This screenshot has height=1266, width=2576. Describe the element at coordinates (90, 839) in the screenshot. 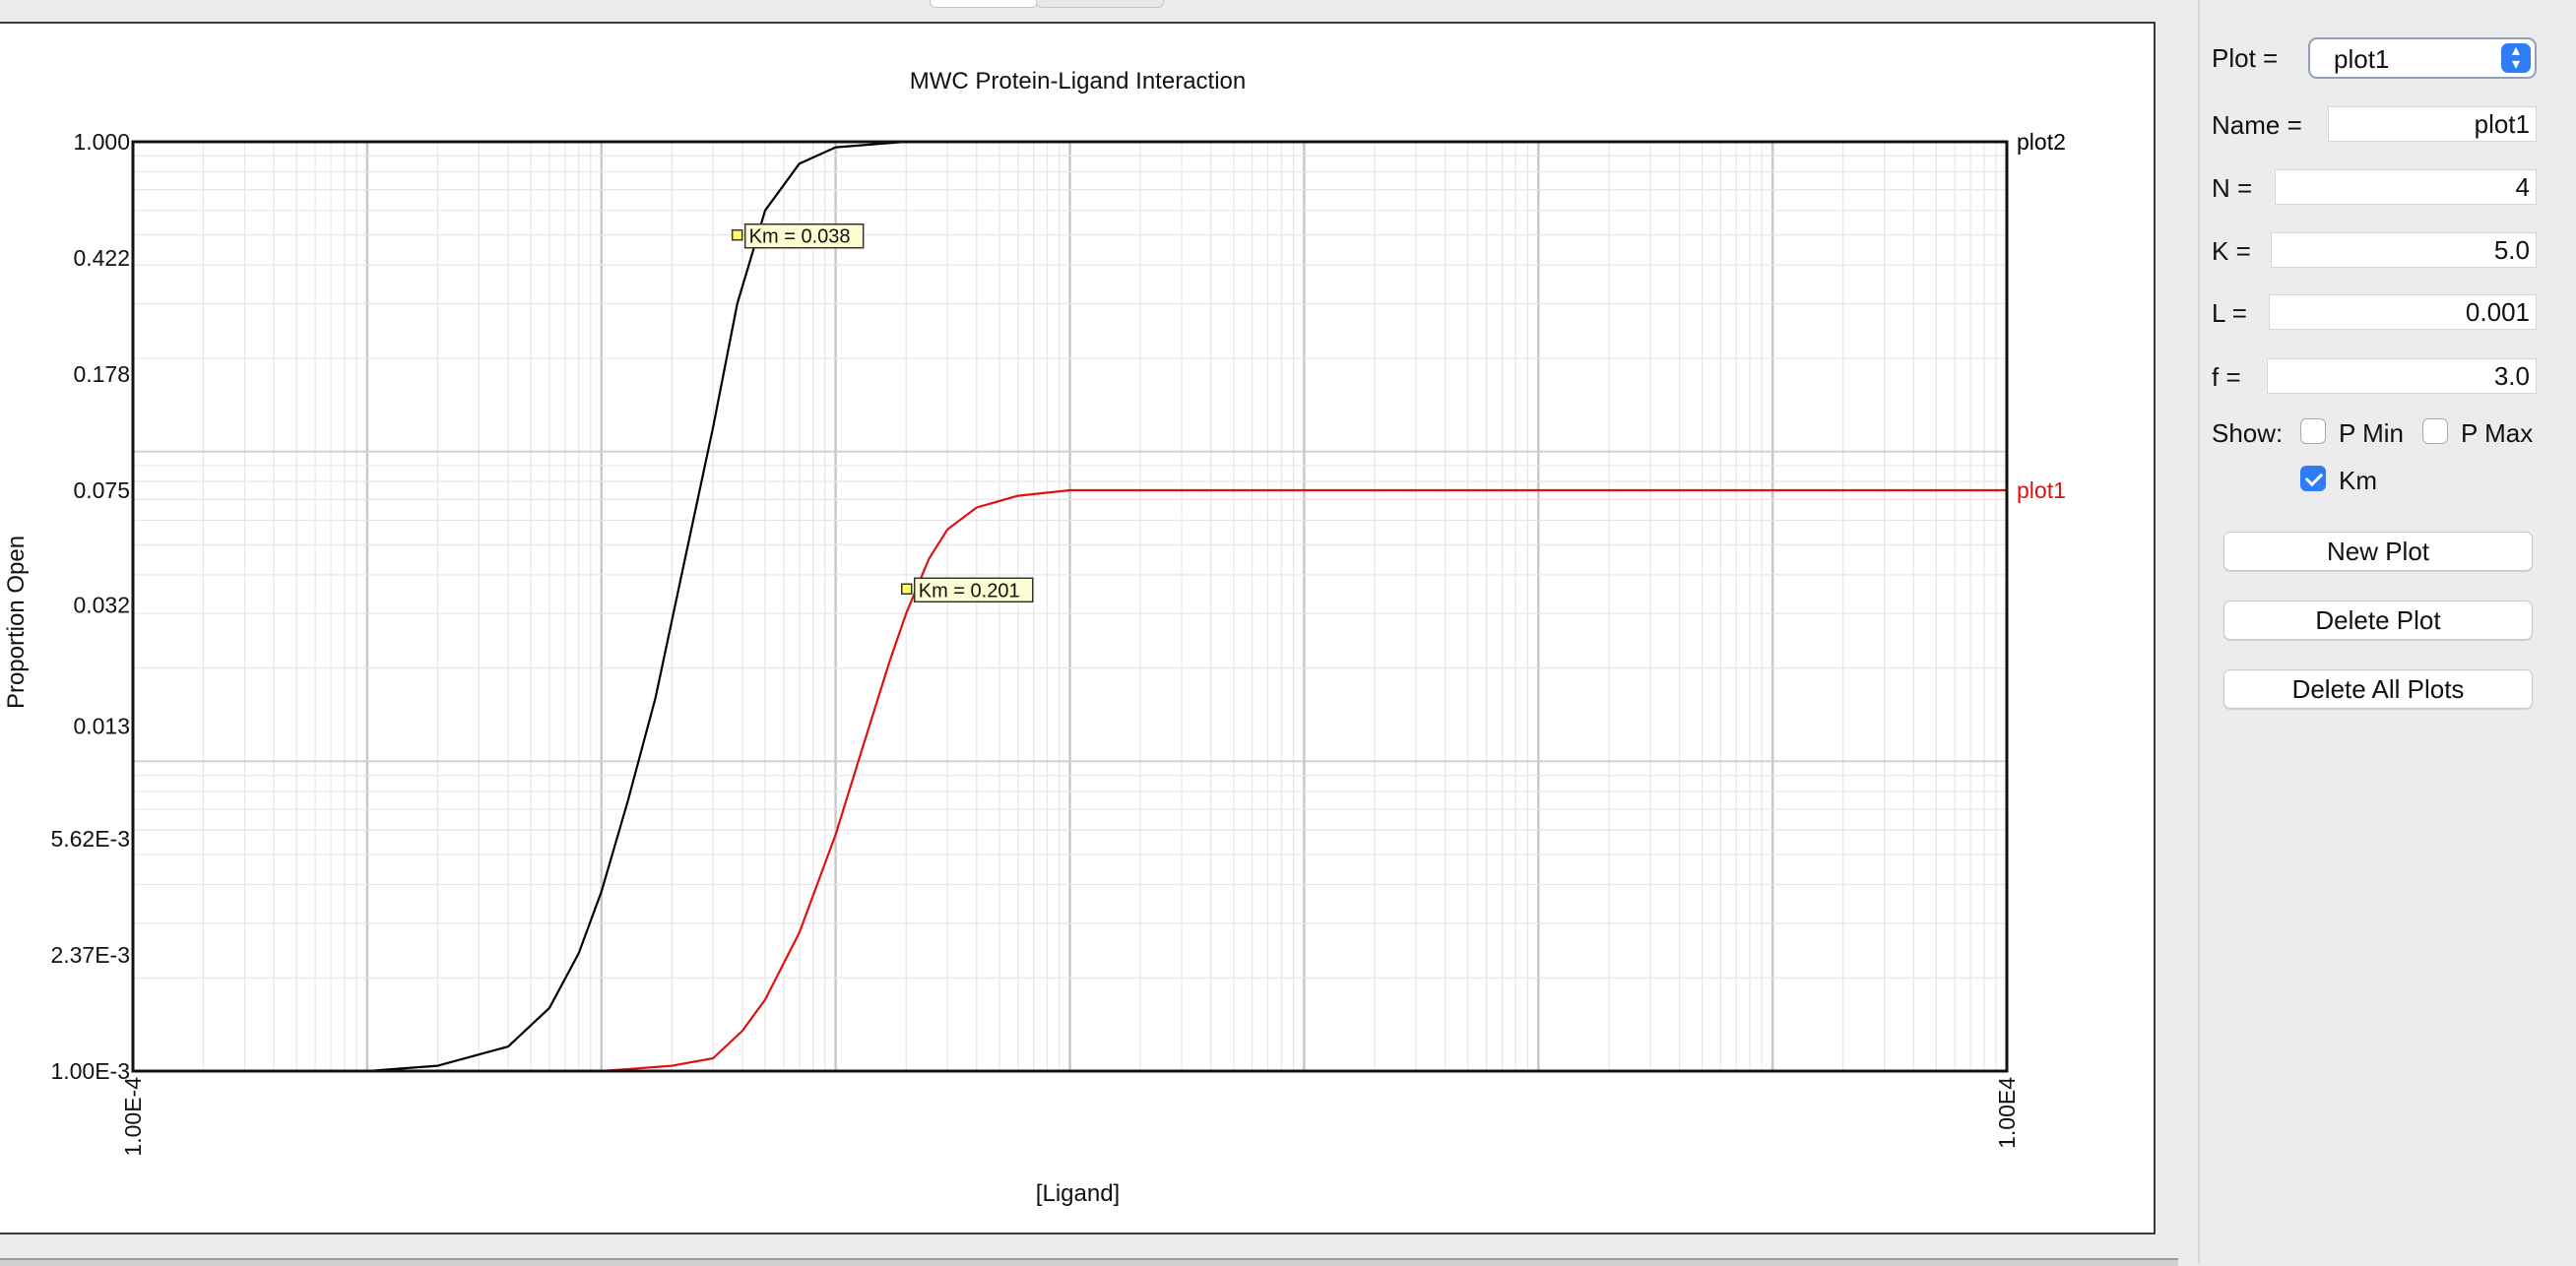

I see `y-tick-label: 5.62E-3` at that location.